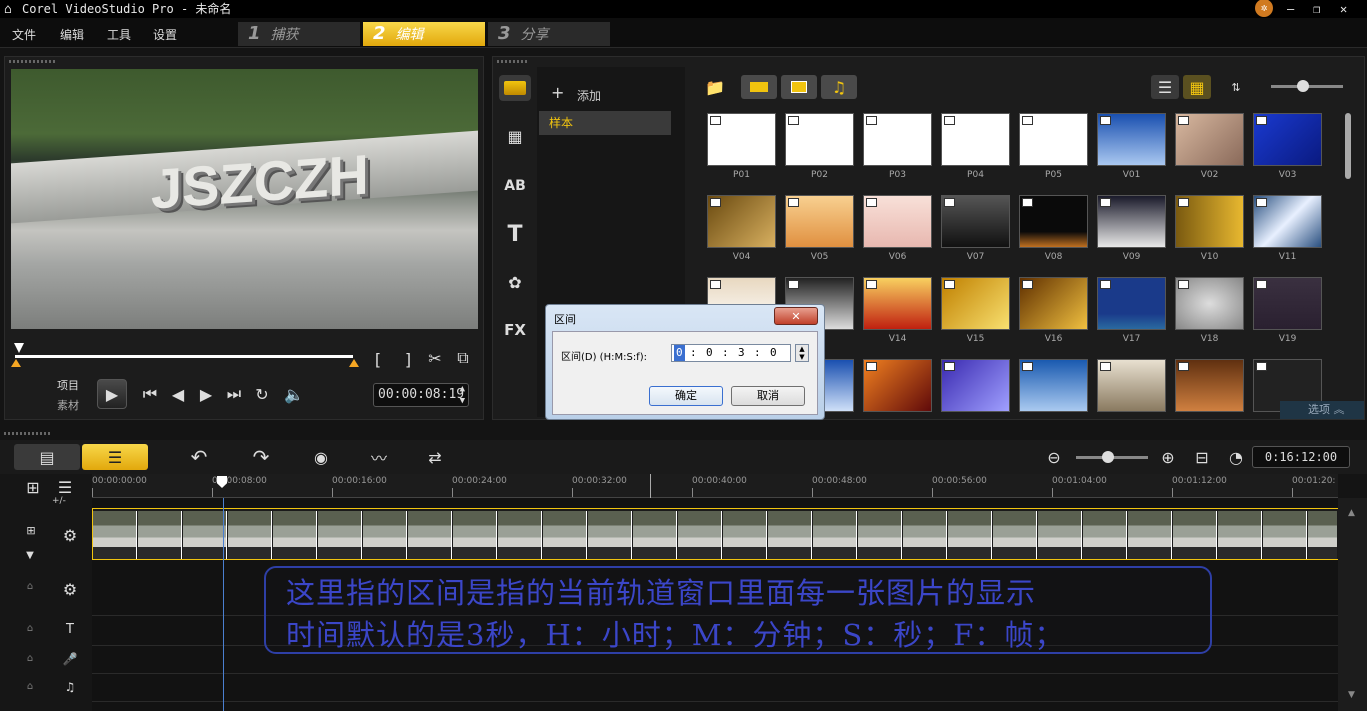 The height and width of the screenshot is (711, 1367). I want to click on sort-icon: ⇅, so click(1236, 87).